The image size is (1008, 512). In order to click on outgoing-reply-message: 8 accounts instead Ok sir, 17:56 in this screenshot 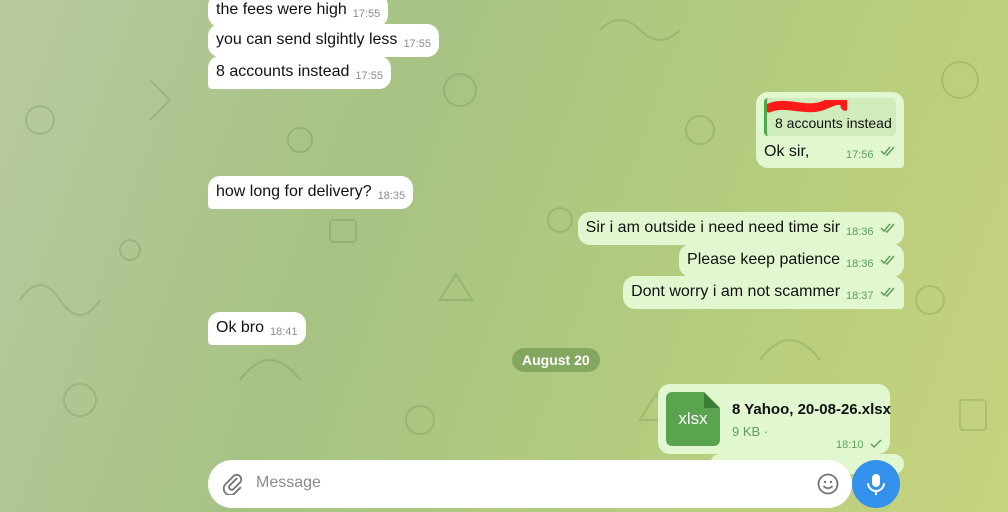, I will do `click(830, 130)`.